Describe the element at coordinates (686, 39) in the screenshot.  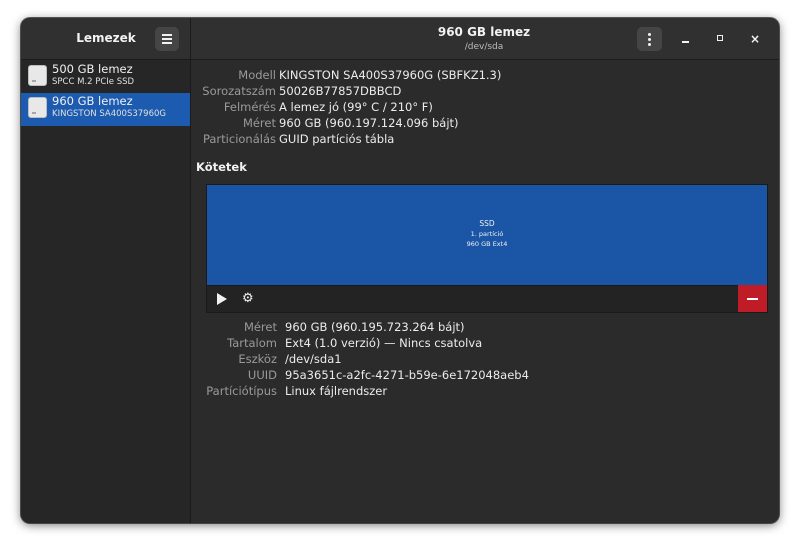
I see `minimize-button` at that location.